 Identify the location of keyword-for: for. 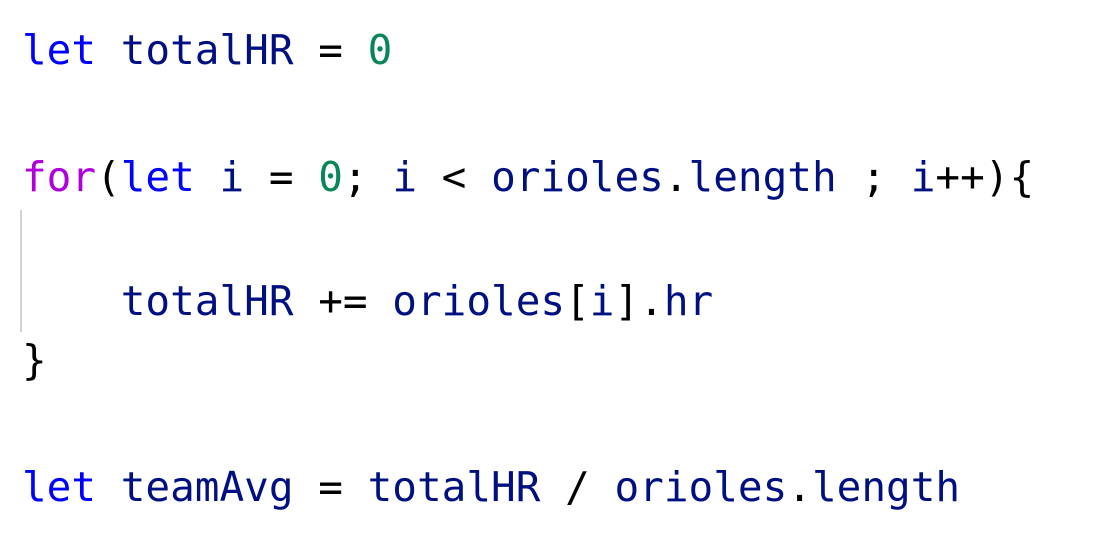
(59, 177).